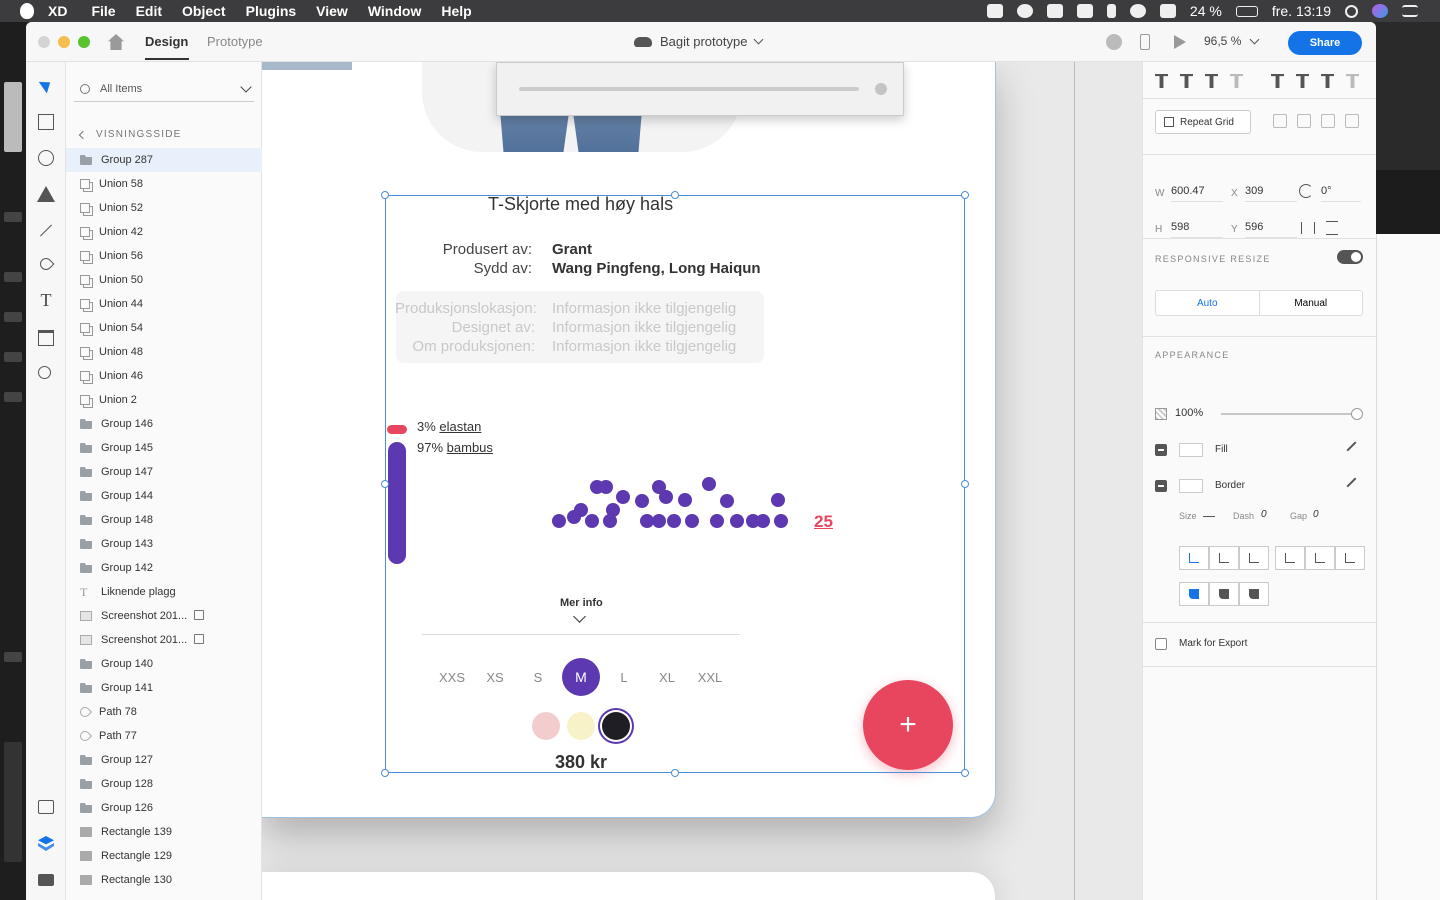 This screenshot has width=1440, height=900. Describe the element at coordinates (164, 376) in the screenshot. I see `layer-item: Union 46` at that location.